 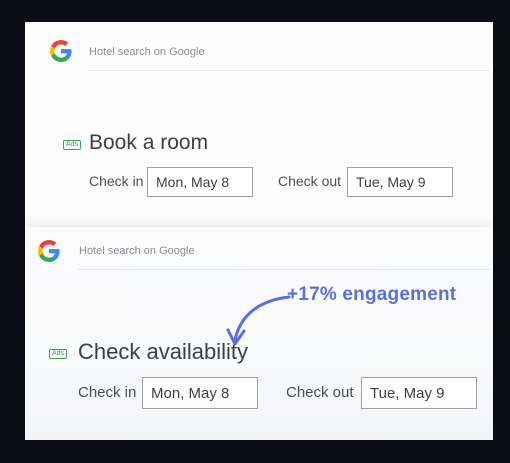 What do you see at coordinates (372, 294) in the screenshot?
I see `engagement-callout: +17% engagement` at bounding box center [372, 294].